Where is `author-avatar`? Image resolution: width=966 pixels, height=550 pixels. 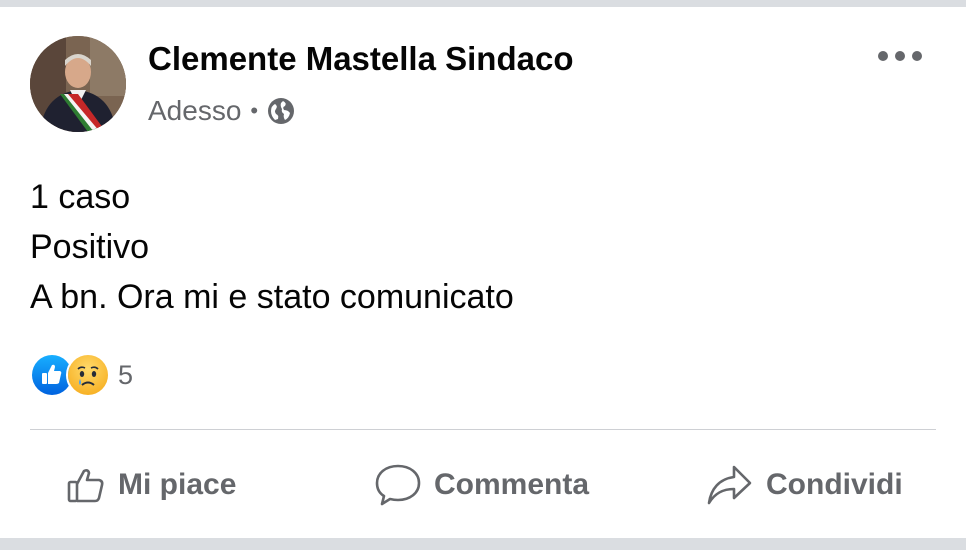
author-avatar is located at coordinates (78, 84).